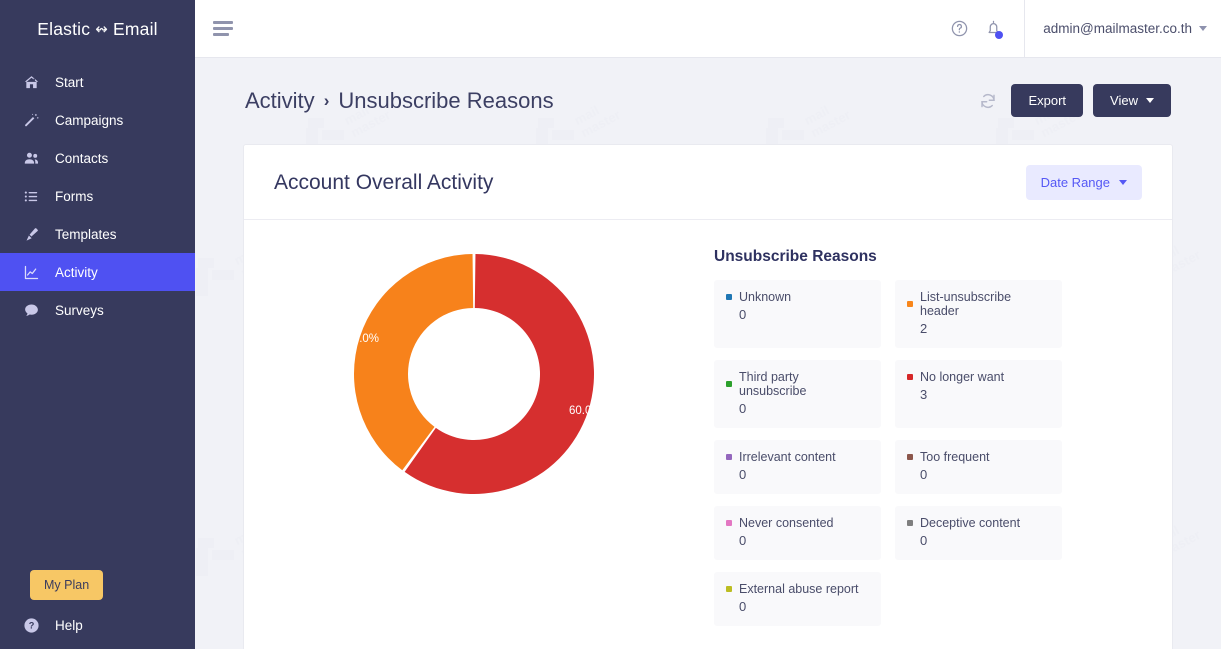 The height and width of the screenshot is (649, 1221). What do you see at coordinates (101, 29) in the screenshot?
I see `link-glyph-icon: ↭` at bounding box center [101, 29].